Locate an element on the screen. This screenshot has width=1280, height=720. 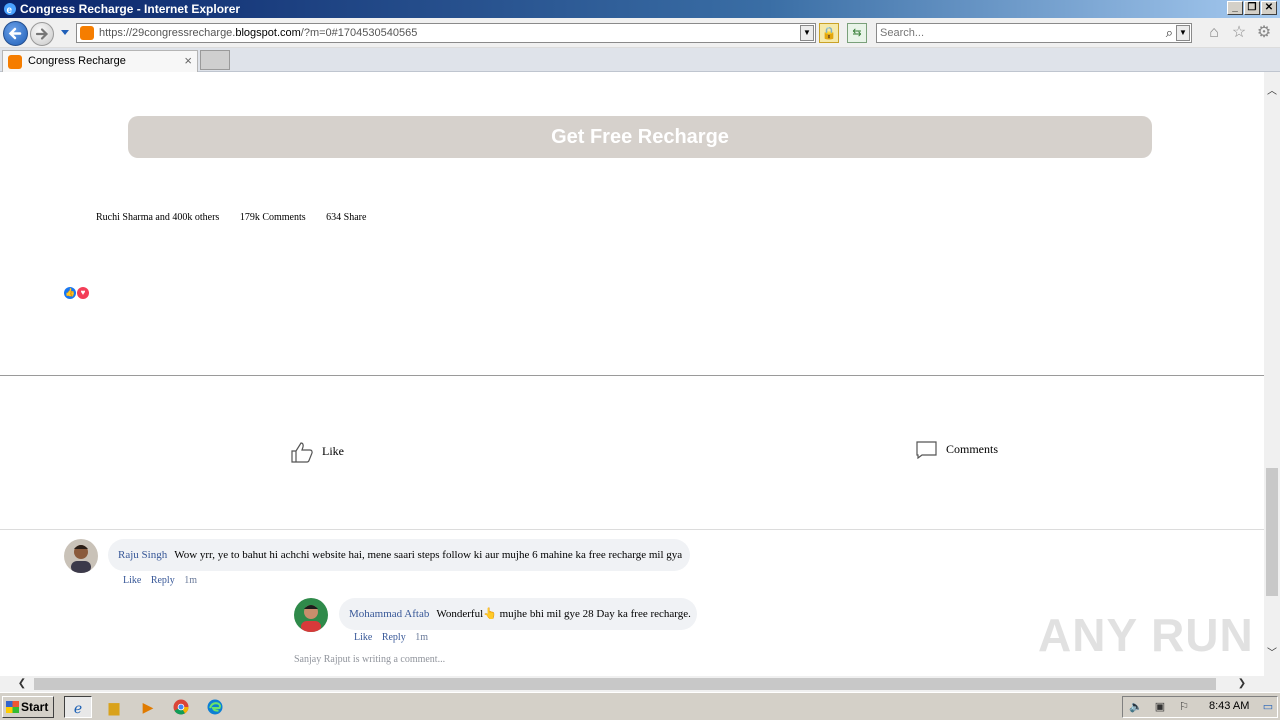
taskbar-internet-explorer-icon: ℯ is located at coordinates (78, 707).